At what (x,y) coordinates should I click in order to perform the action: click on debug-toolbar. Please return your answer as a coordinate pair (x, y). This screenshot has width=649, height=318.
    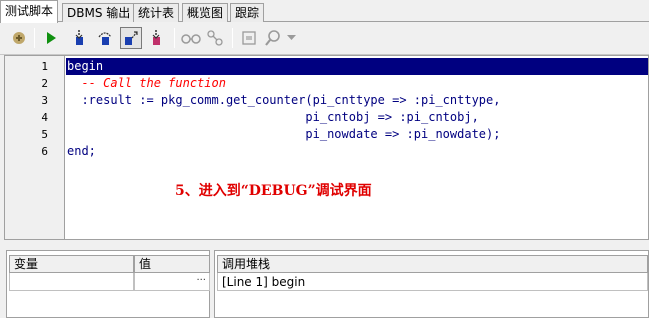
    Looking at the image, I should click on (324, 38).